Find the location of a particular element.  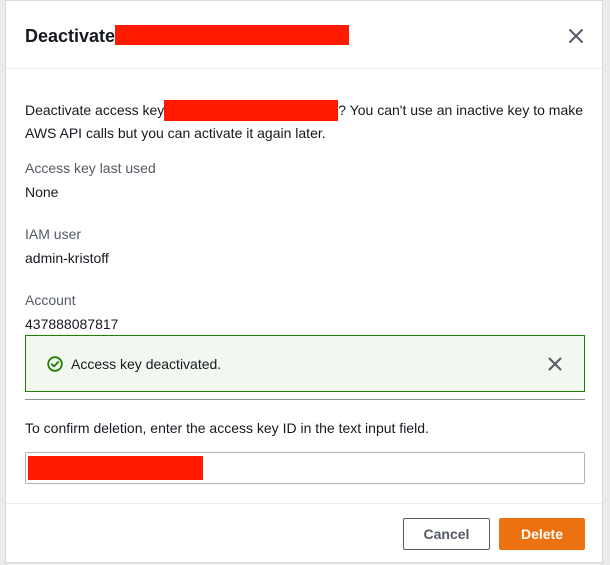

modal-footer: Cancel Delete is located at coordinates (304, 533).